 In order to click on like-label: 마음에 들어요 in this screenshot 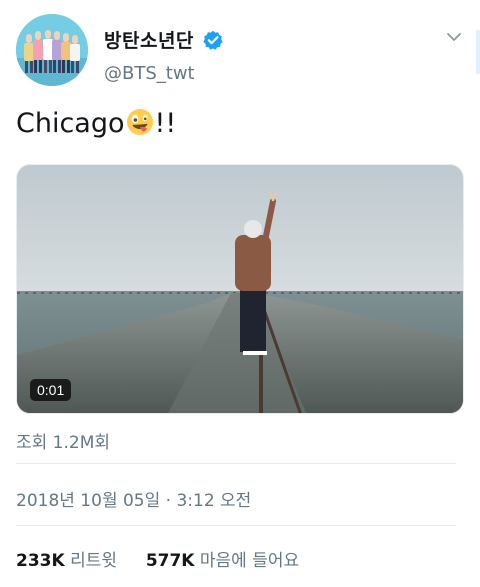, I will do `click(249, 561)`.